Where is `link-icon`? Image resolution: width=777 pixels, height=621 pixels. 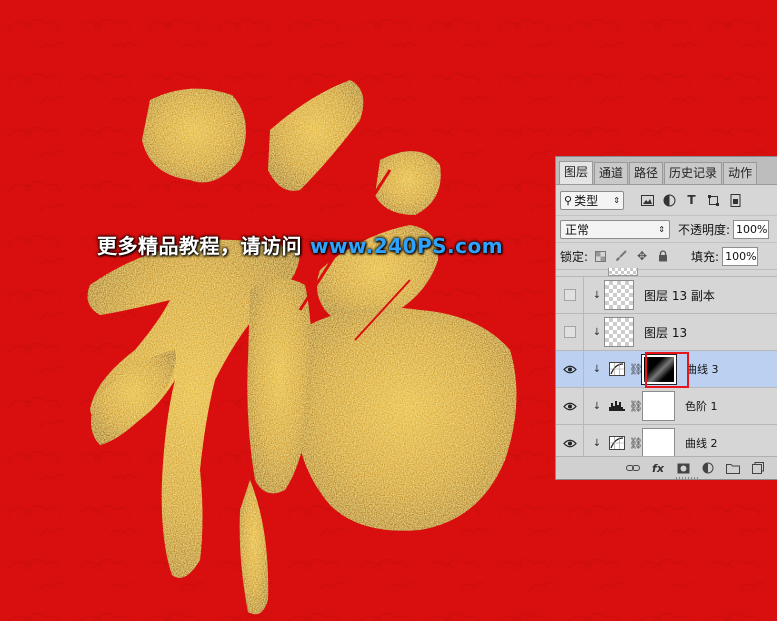 link-icon is located at coordinates (633, 468).